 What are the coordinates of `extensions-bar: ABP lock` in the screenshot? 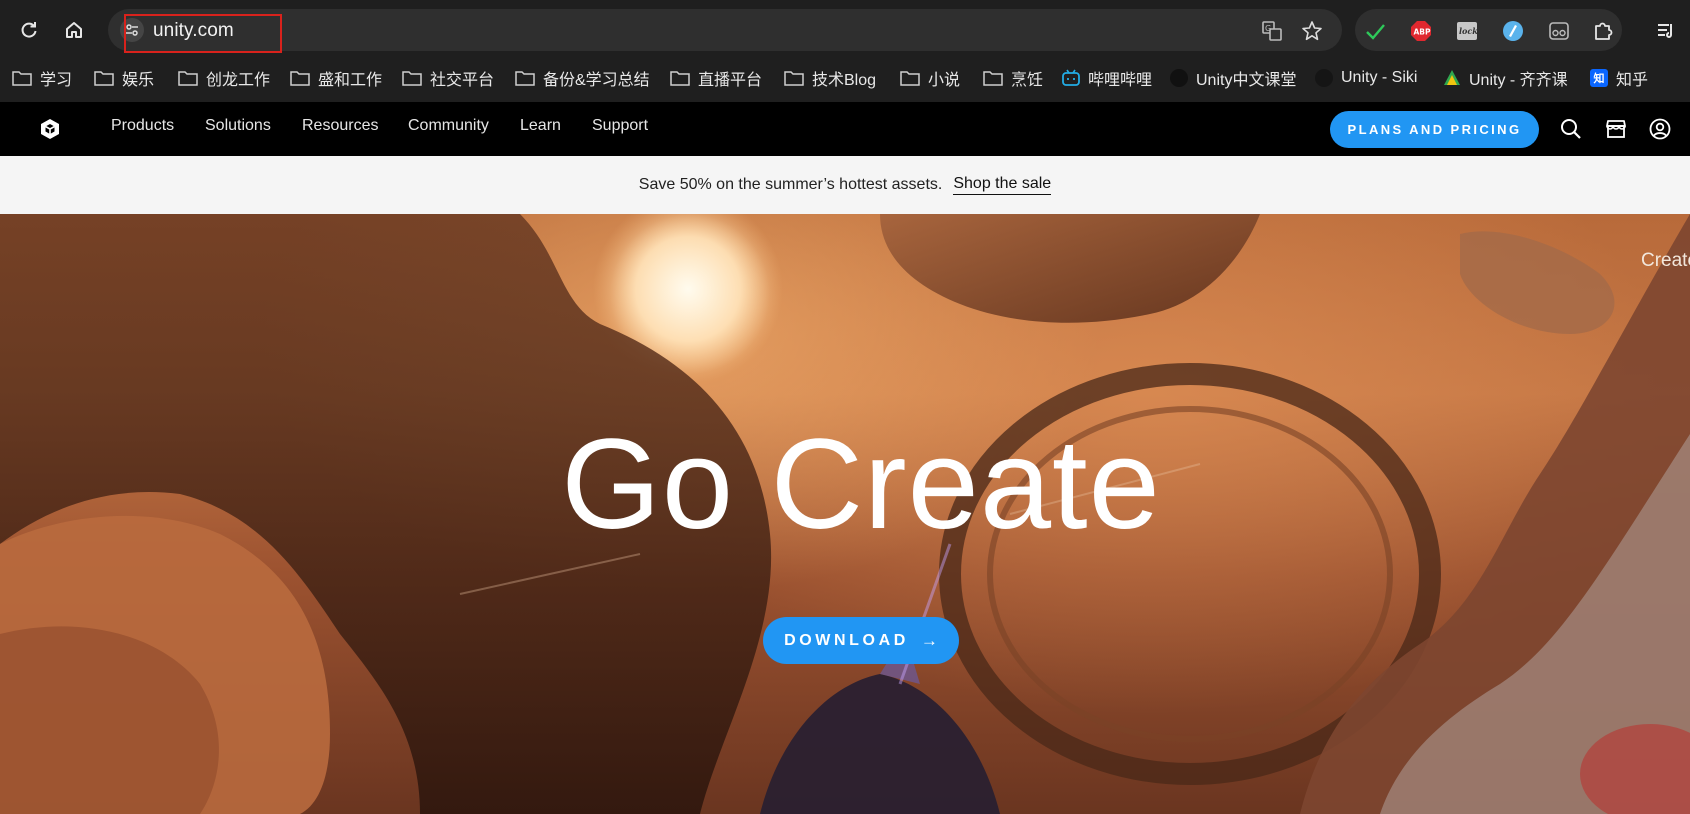 It's located at (1488, 30).